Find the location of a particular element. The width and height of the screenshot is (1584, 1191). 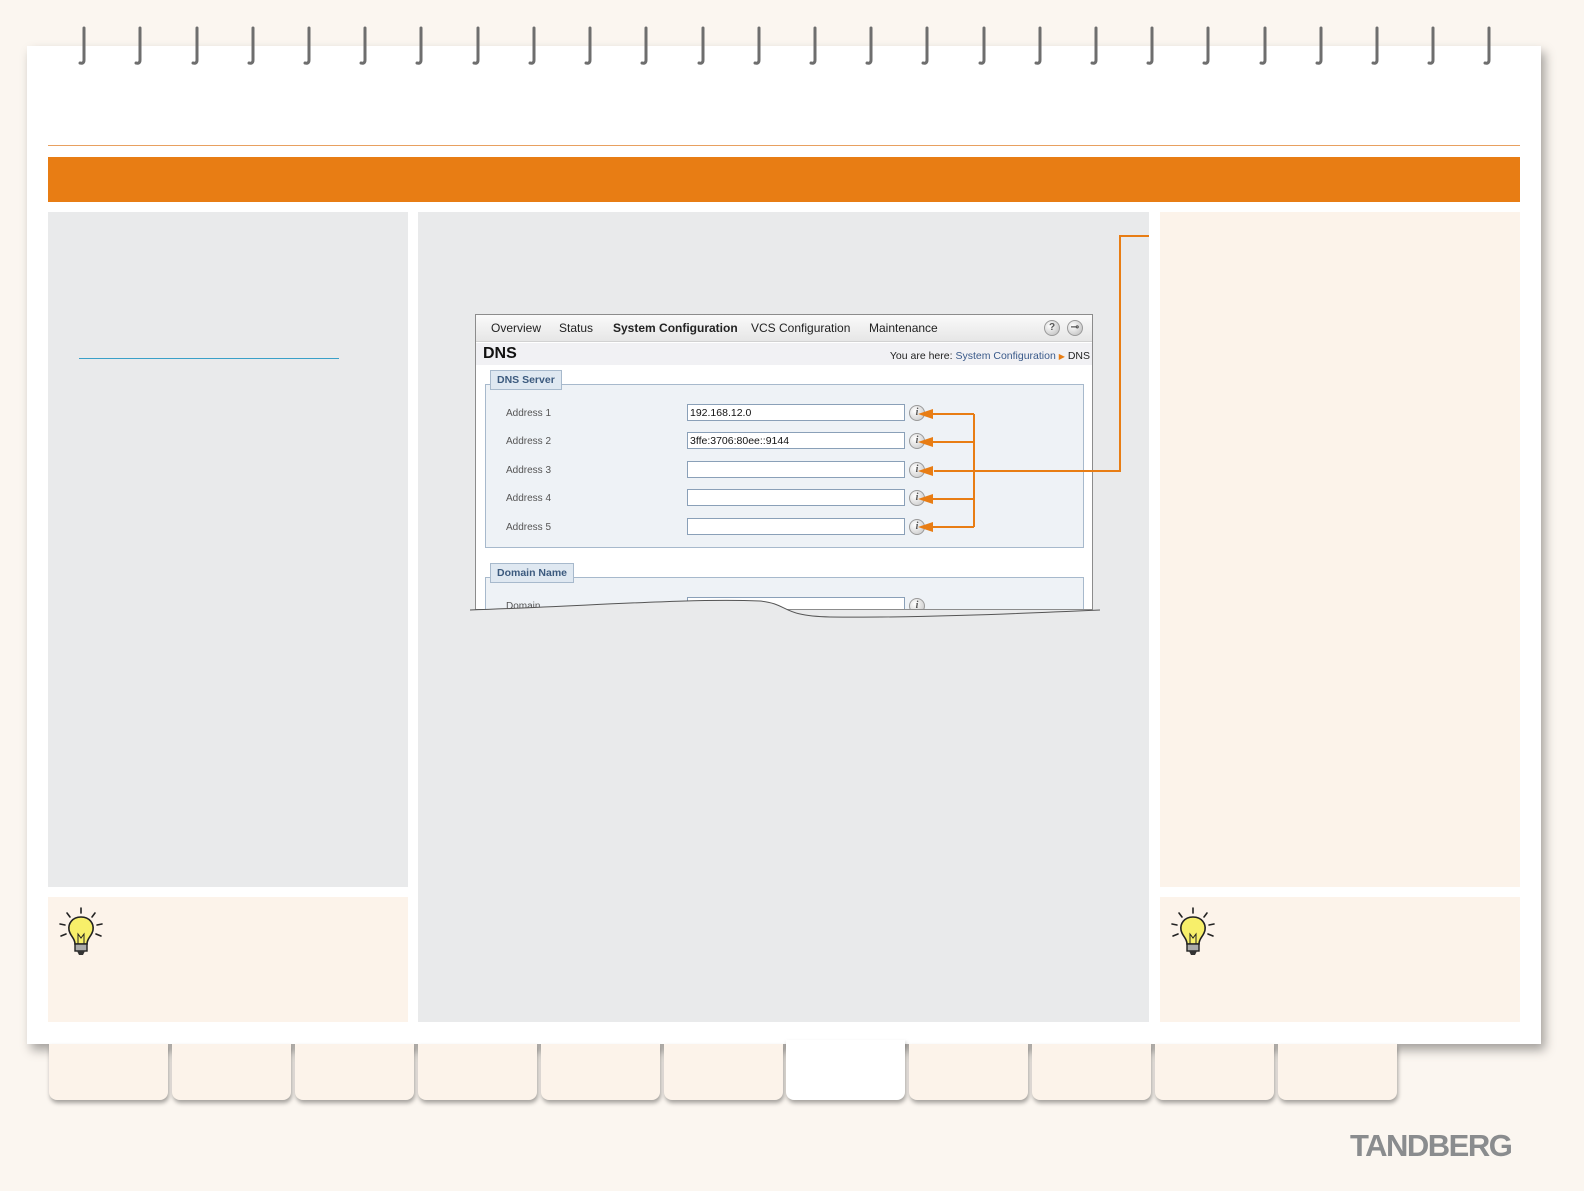

nav-maintenance: Maintenance is located at coordinates (903, 328).